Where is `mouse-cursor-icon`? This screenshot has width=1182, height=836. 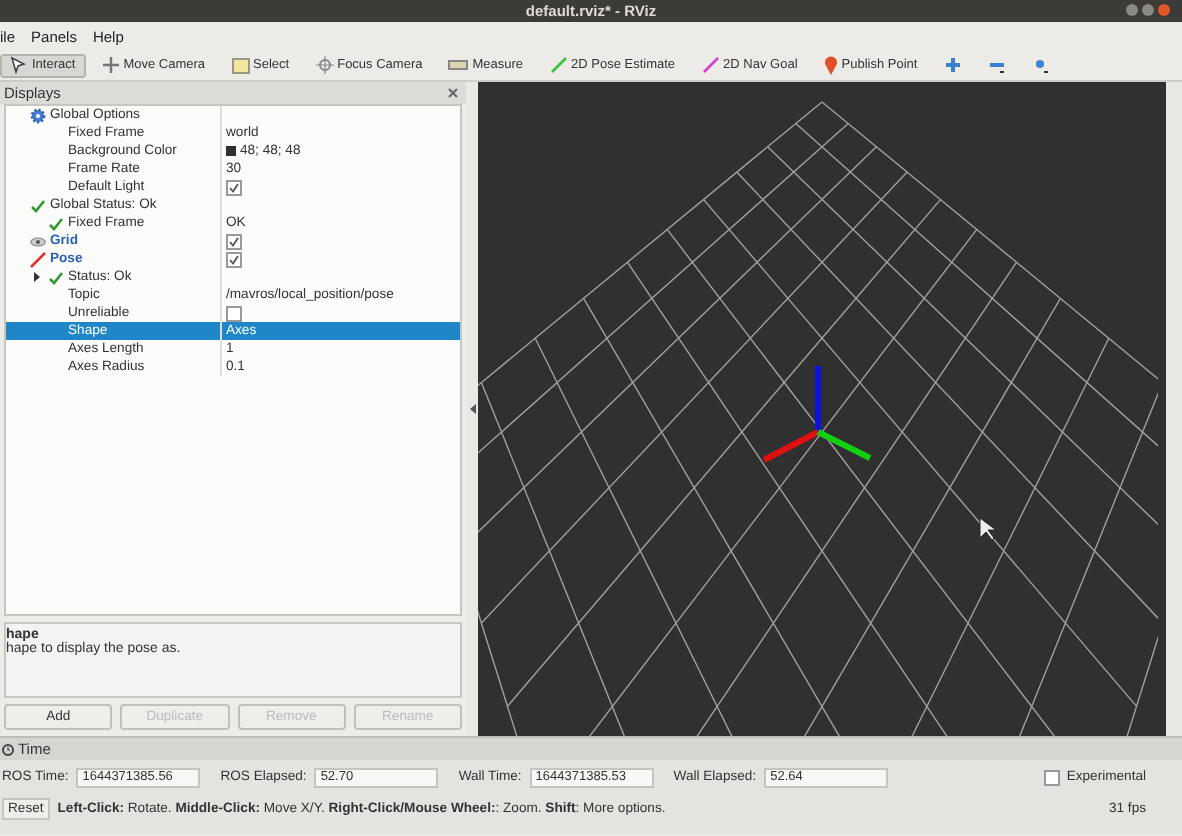 mouse-cursor-icon is located at coordinates (988, 529).